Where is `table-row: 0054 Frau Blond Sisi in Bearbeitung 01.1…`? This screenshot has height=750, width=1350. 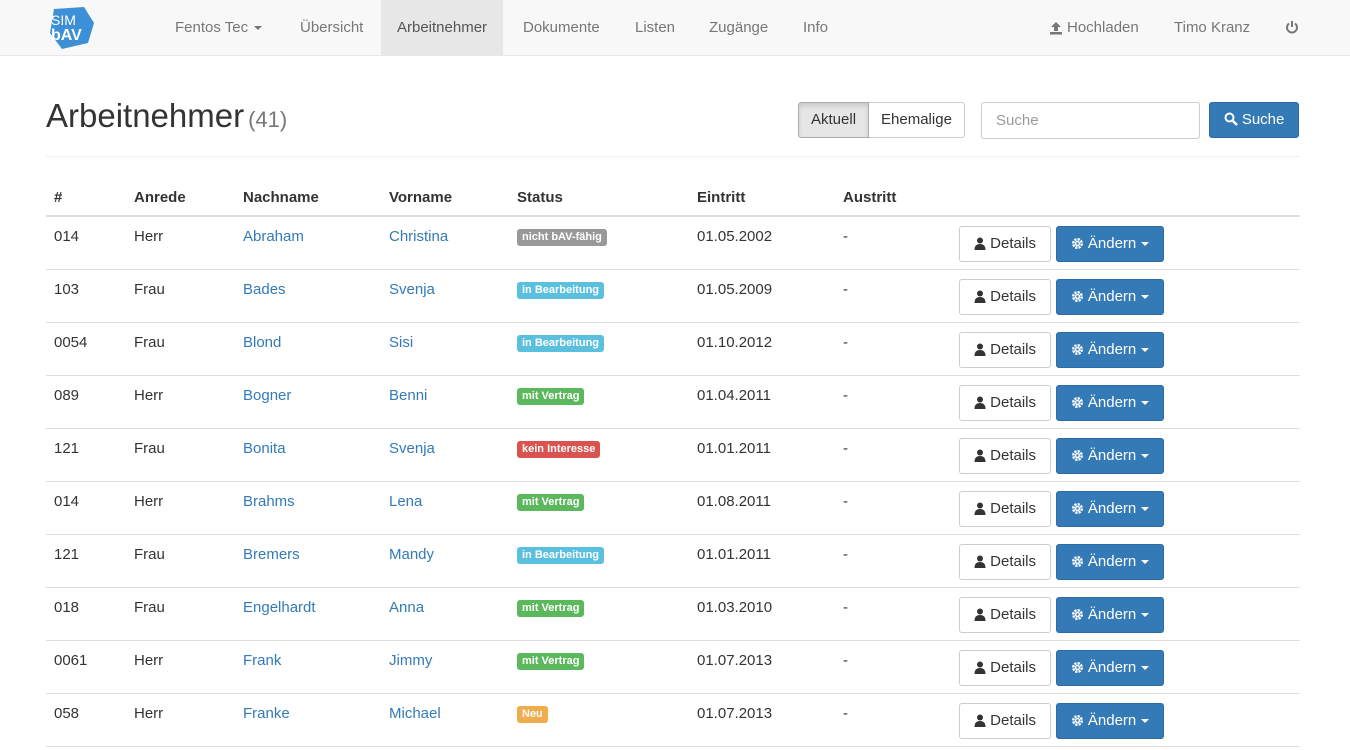 table-row: 0054 Frau Blond Sisi in Bearbeitung 01.1… is located at coordinates (673, 349).